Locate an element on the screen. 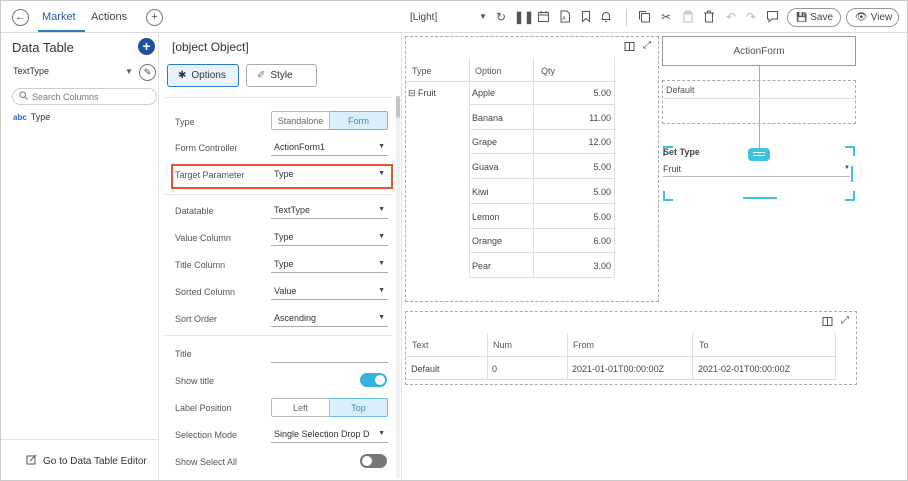 This screenshot has width=908, height=481. text-type-icon: abc is located at coordinates (20, 117).